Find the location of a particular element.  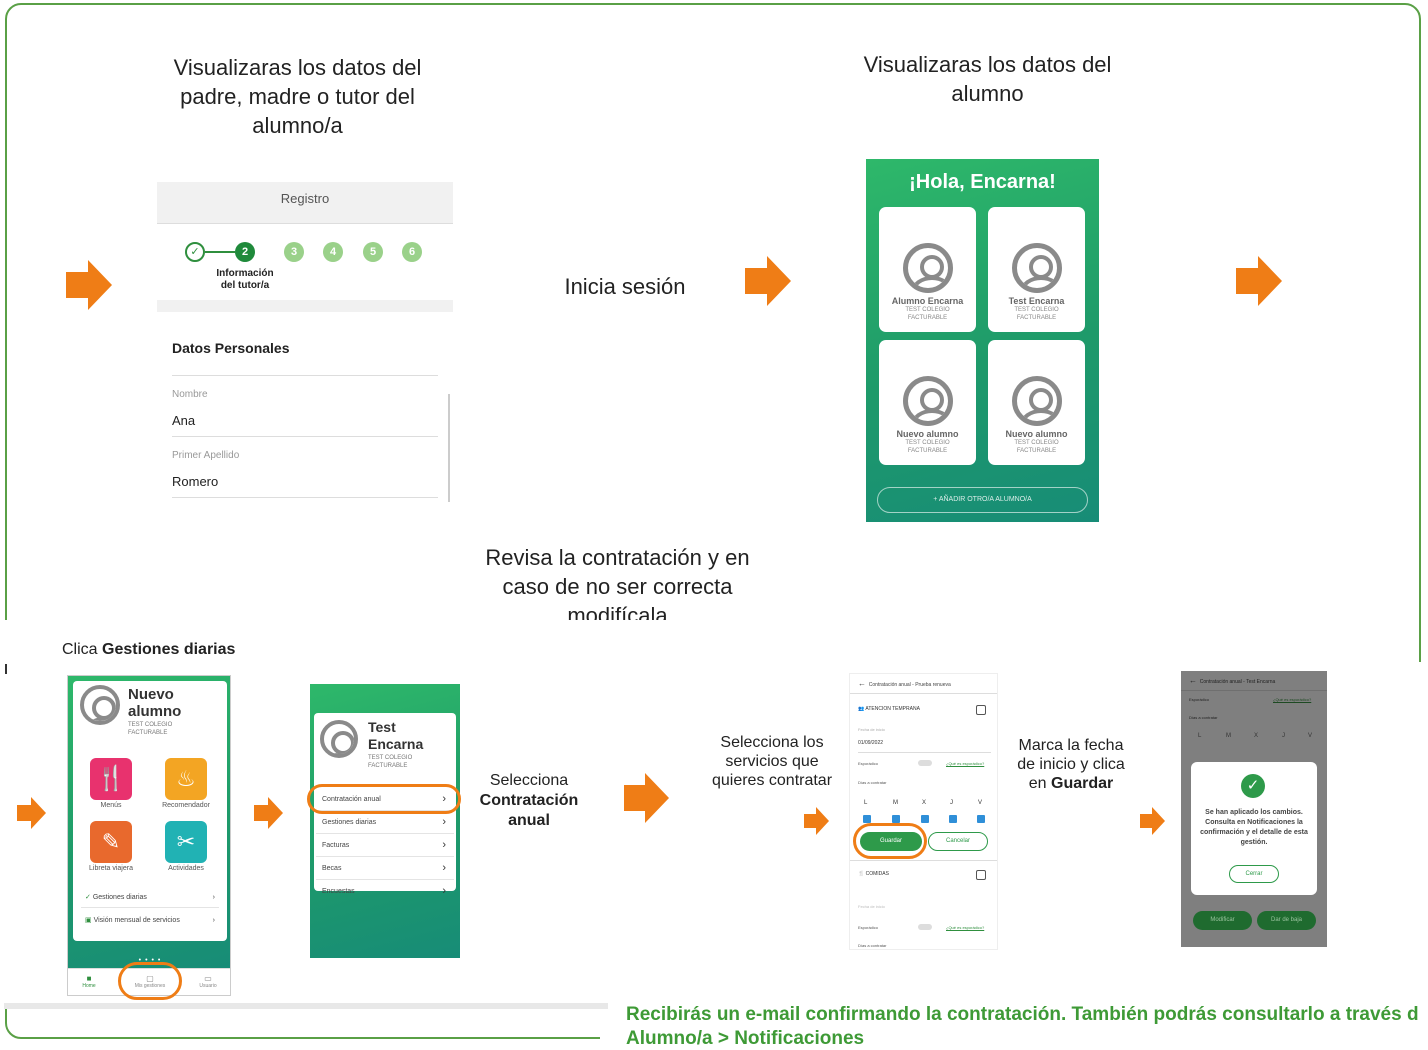

registro-header: Registro is located at coordinates (305, 203).